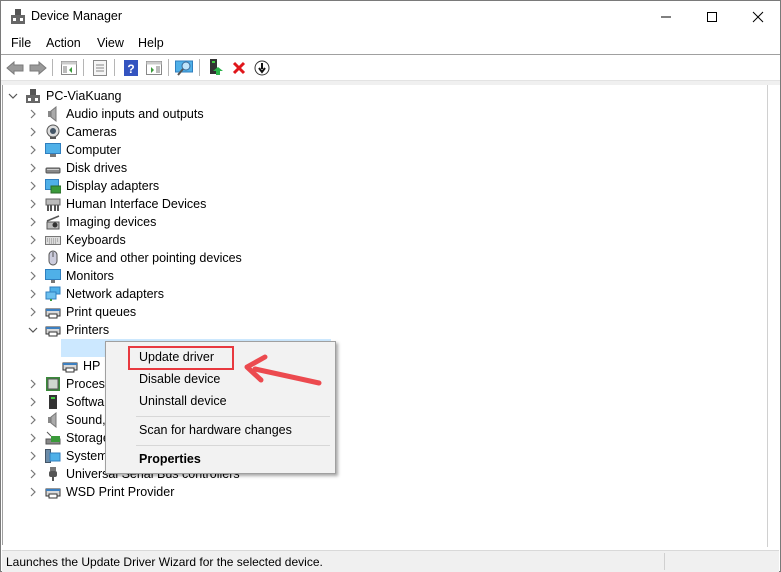 The height and width of the screenshot is (572, 781). What do you see at coordinates (100, 492) in the screenshot?
I see `tree-category: WSD Print Provider` at bounding box center [100, 492].